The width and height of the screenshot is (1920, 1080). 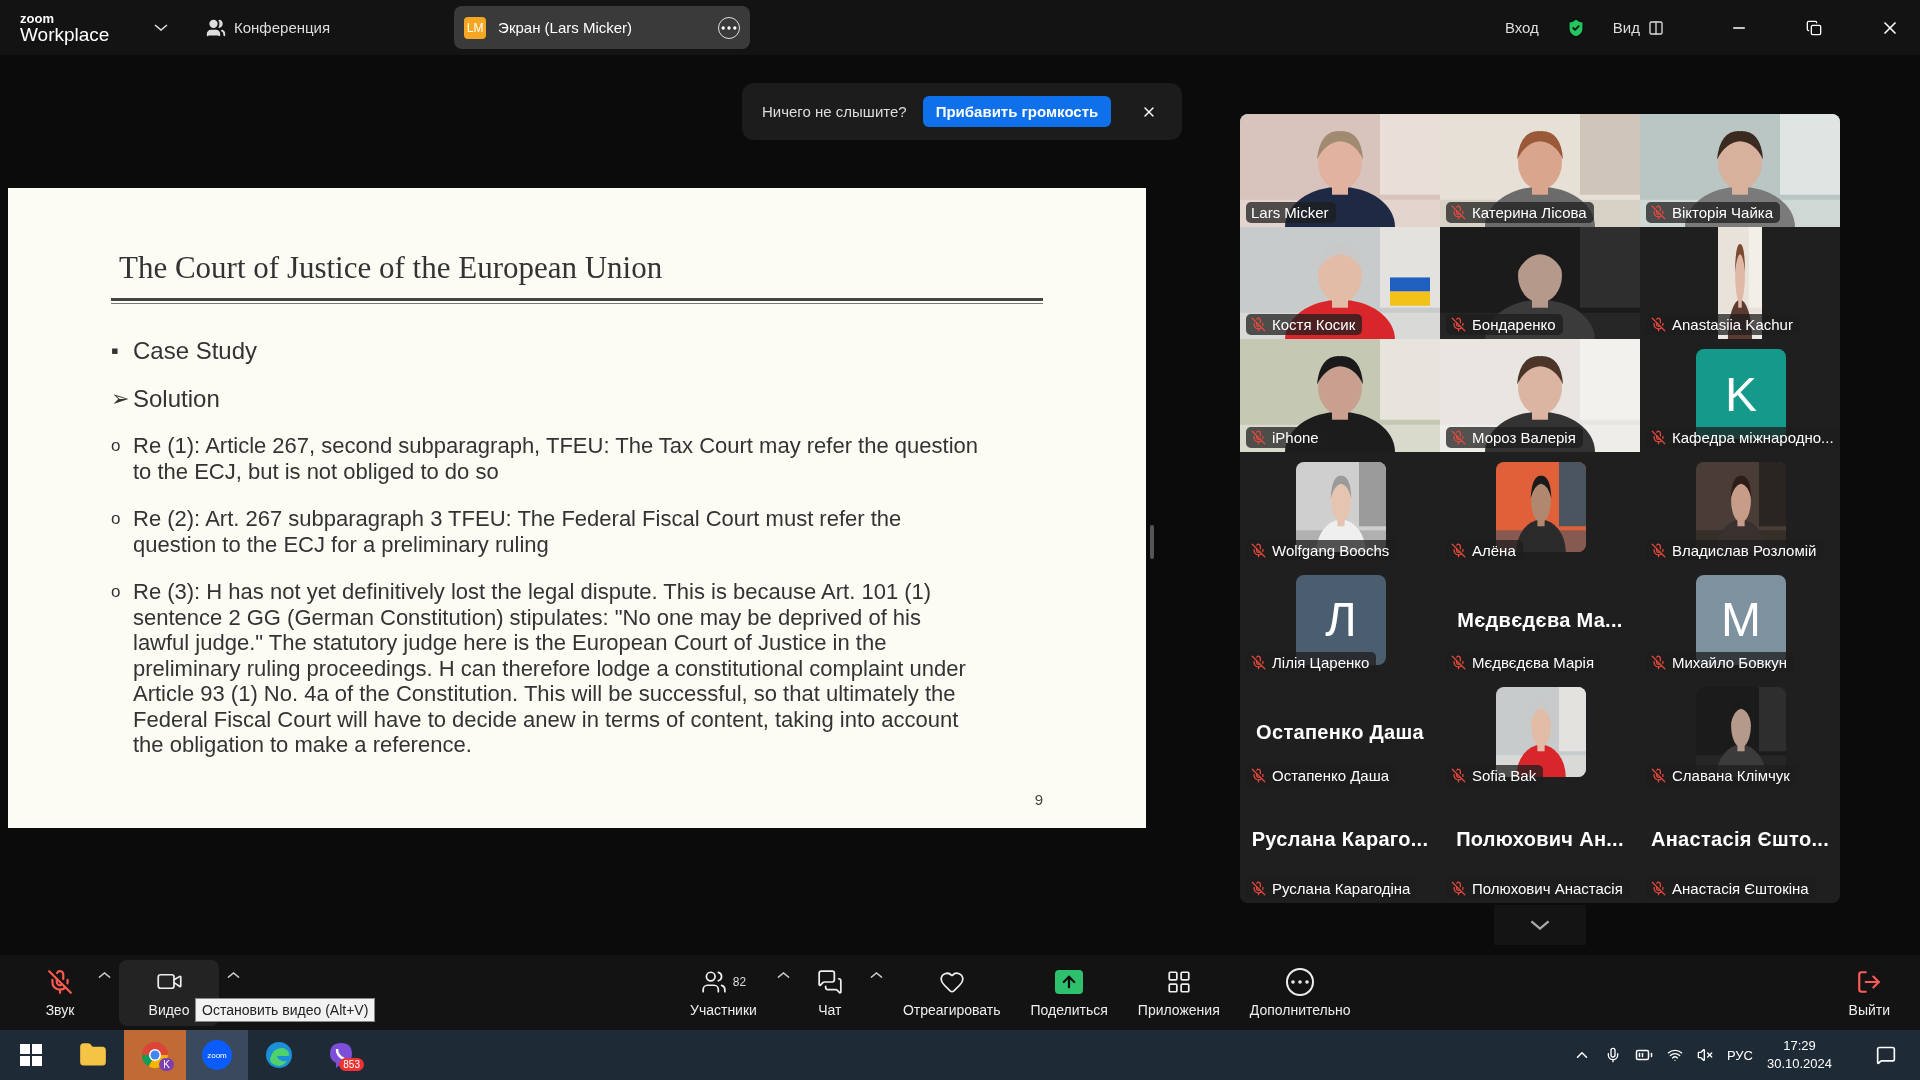 What do you see at coordinates (1674, 1055) in the screenshot?
I see `wifi-icon` at bounding box center [1674, 1055].